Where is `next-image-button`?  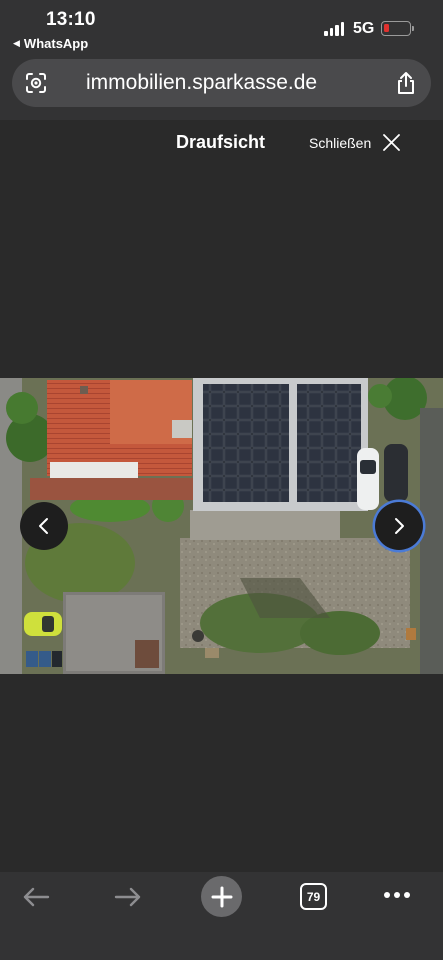 next-image-button is located at coordinates (399, 526).